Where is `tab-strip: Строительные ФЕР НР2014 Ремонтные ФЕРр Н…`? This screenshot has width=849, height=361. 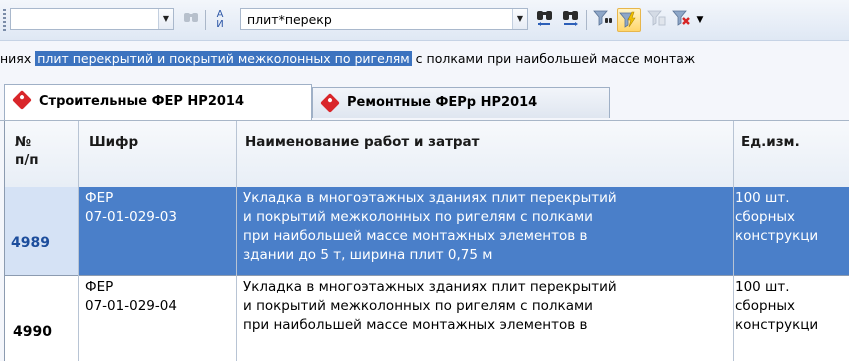 tab-strip: Строительные ФЕР НР2014 Ремонтные ФЕРр Н… is located at coordinates (424, 102).